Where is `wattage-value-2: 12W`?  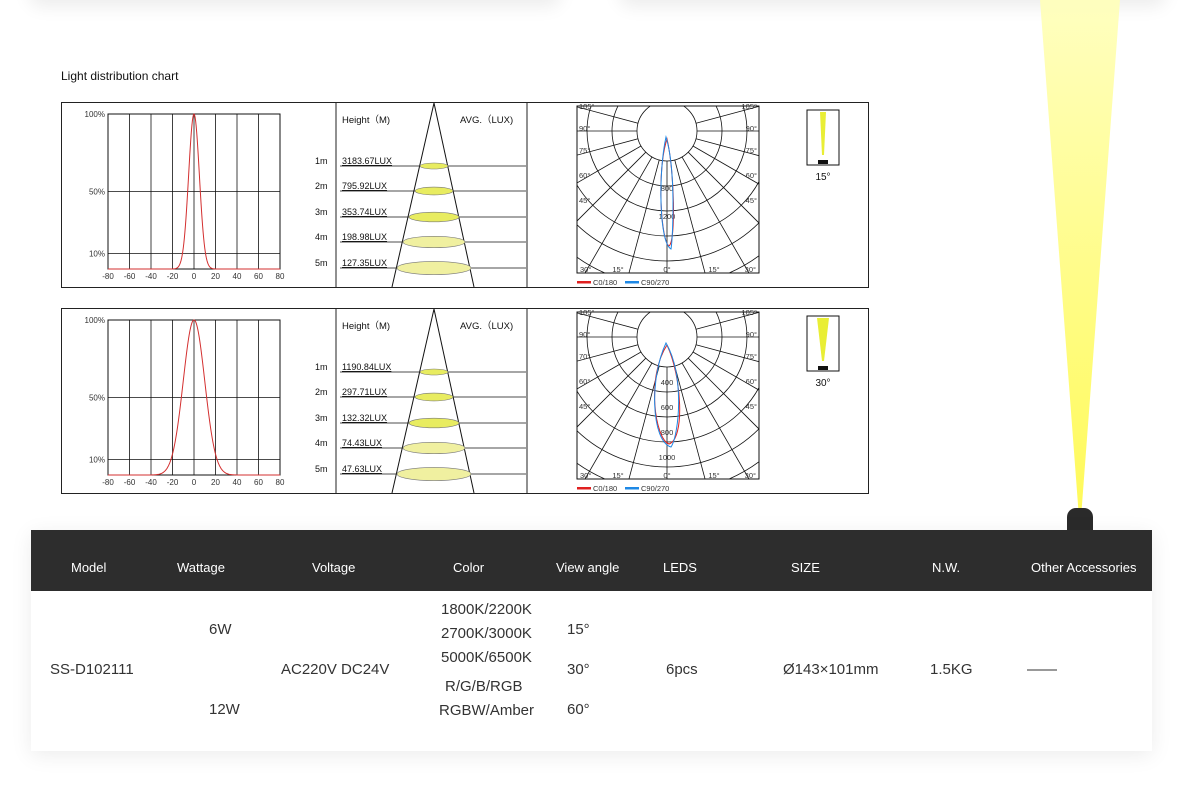
wattage-value-2: 12W is located at coordinates (224, 709).